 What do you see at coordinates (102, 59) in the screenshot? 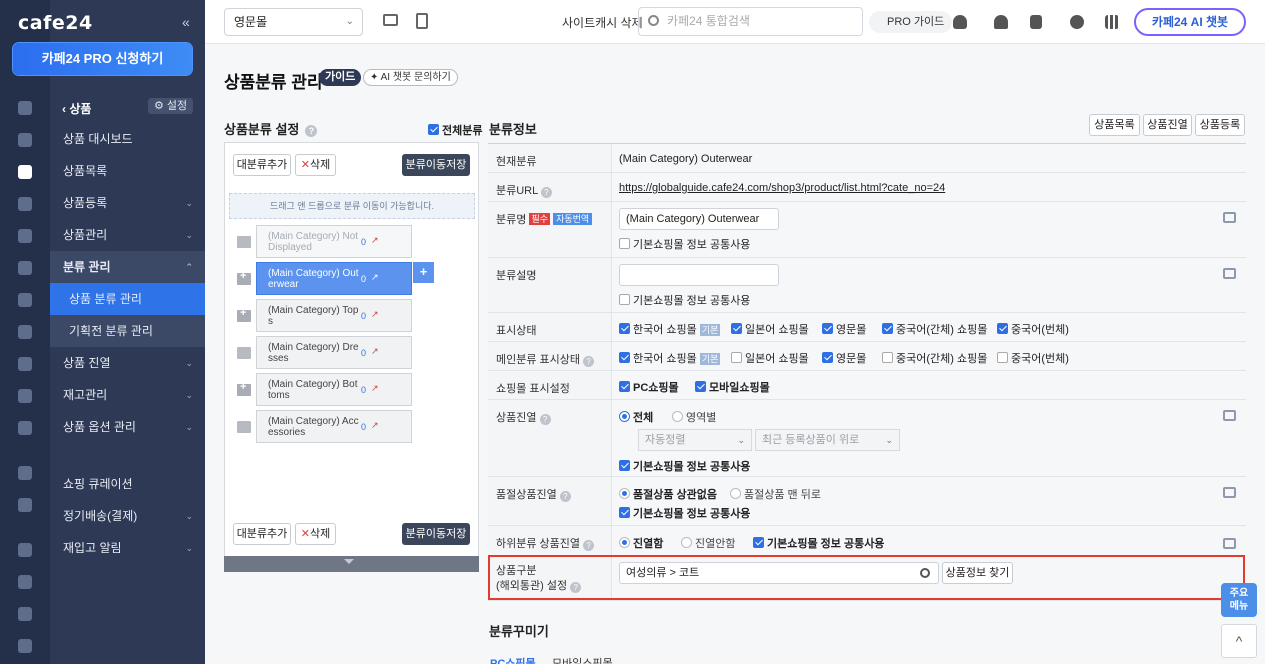
I see `pro-apply-button: 카페24 PRO 신청하기` at bounding box center [102, 59].